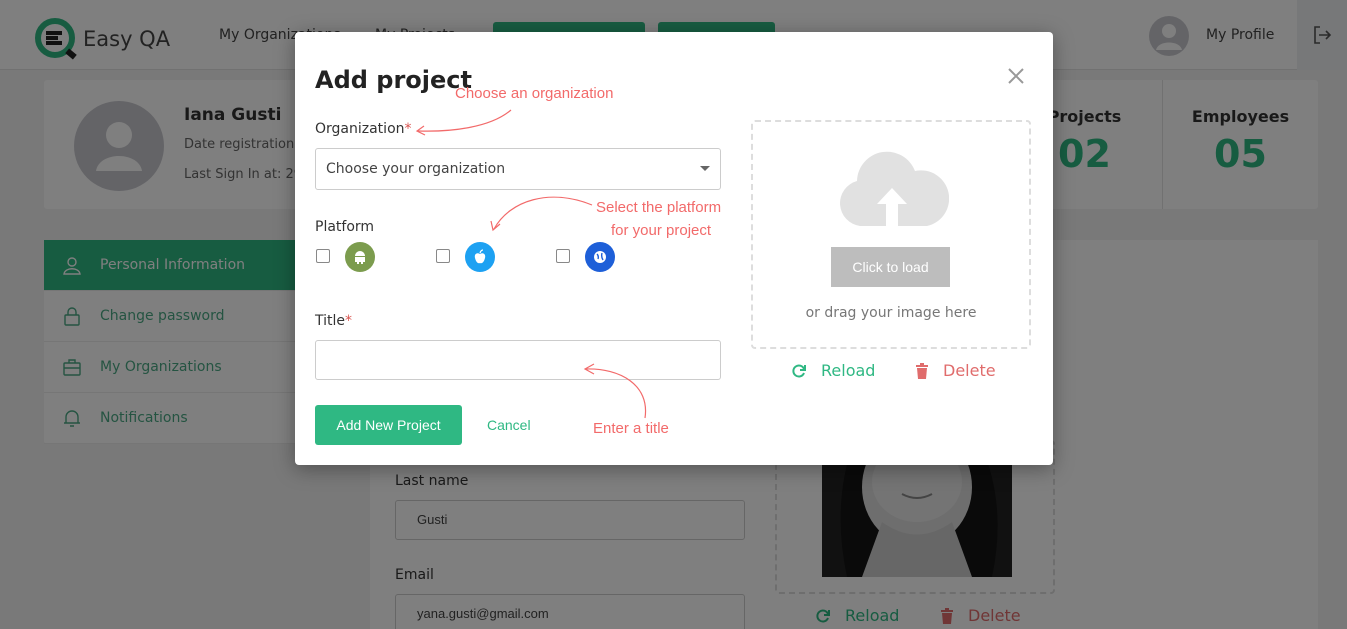  I want to click on click-to-load-button: Click to load, so click(890, 267).